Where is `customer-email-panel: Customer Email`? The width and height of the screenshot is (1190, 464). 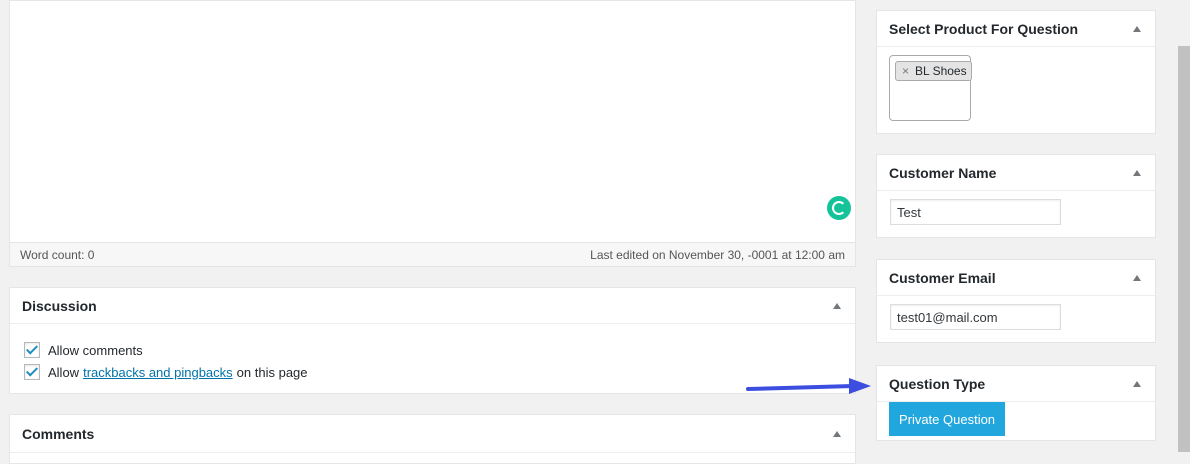 customer-email-panel: Customer Email is located at coordinates (1016, 301).